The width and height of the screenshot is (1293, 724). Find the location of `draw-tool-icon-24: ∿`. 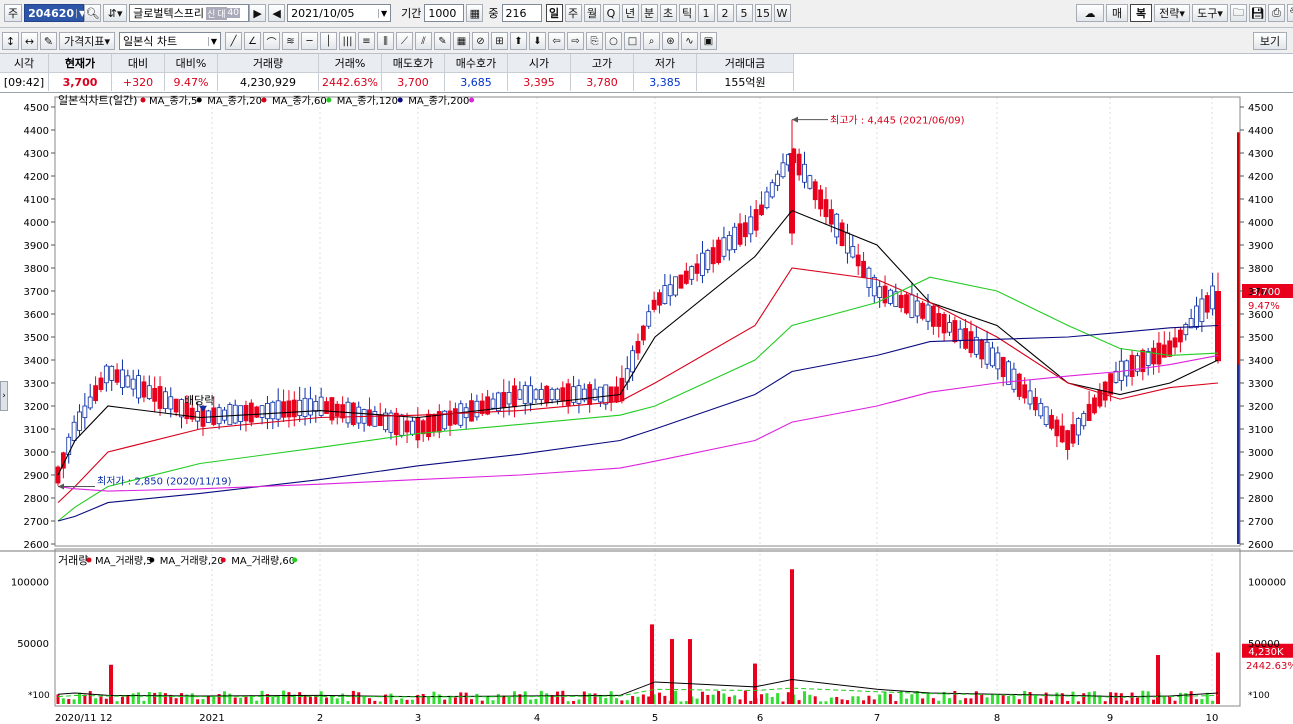

draw-tool-icon-24: ∿ is located at coordinates (689, 41).